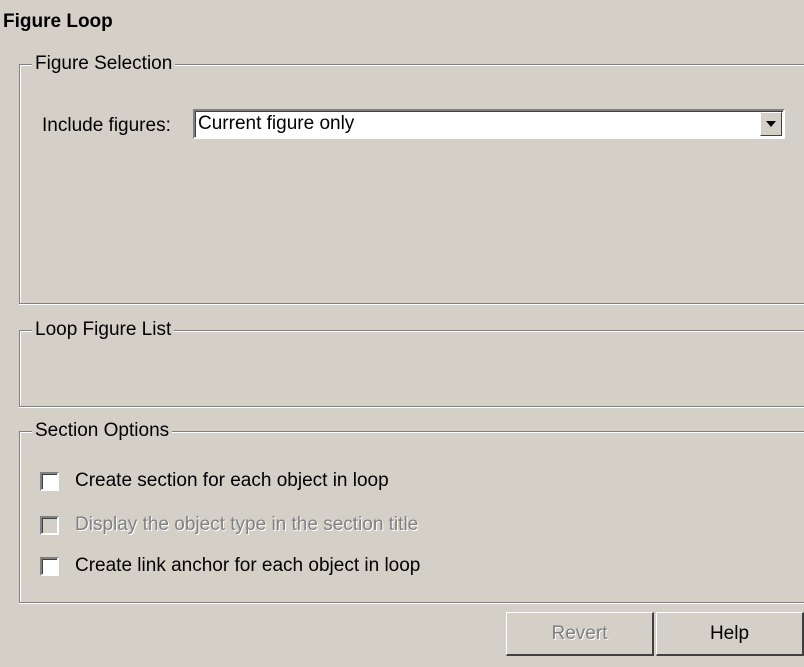 The width and height of the screenshot is (804, 667). Describe the element at coordinates (232, 480) in the screenshot. I see `create-section-label: Create section for each object in loop` at that location.